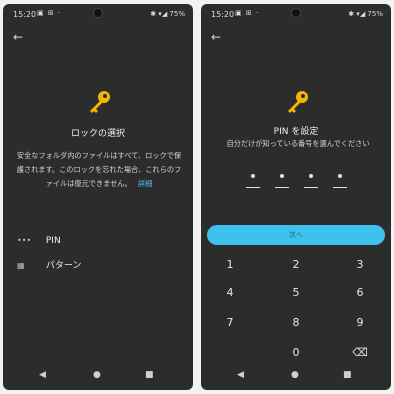 This screenshot has width=394, height=394. Describe the element at coordinates (230, 266) in the screenshot. I see `key-1: 1` at that location.